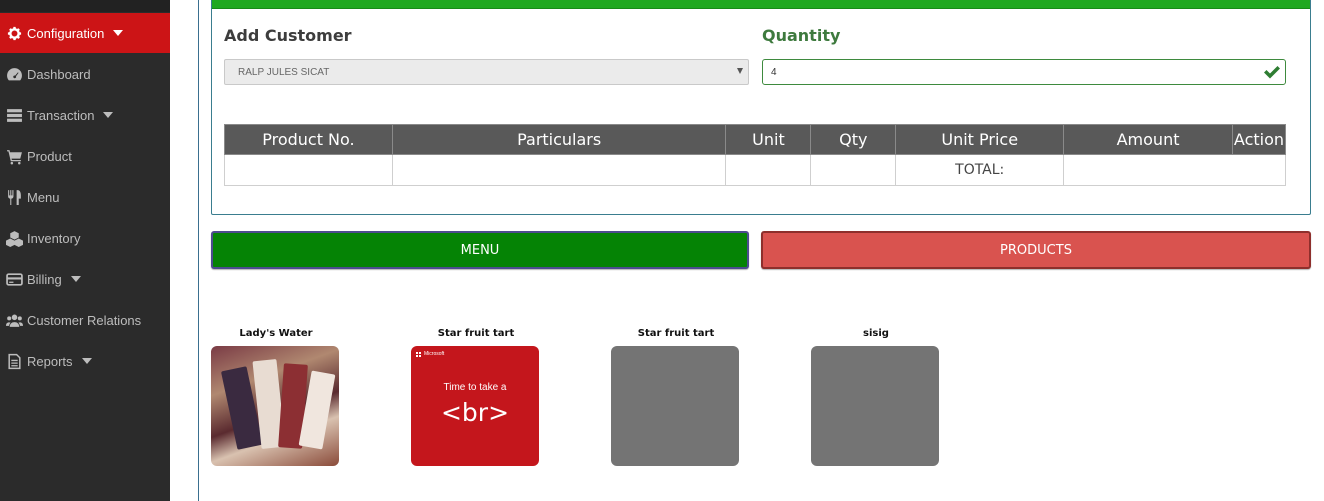  Describe the element at coordinates (85, 6) in the screenshot. I see `sidebar-top-strip` at that location.